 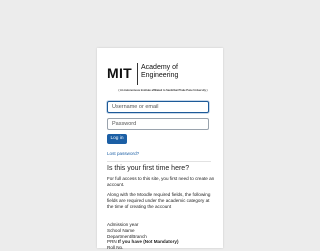 What do you see at coordinates (112, 242) in the screenshot?
I see `prn-label: PRN` at bounding box center [112, 242].